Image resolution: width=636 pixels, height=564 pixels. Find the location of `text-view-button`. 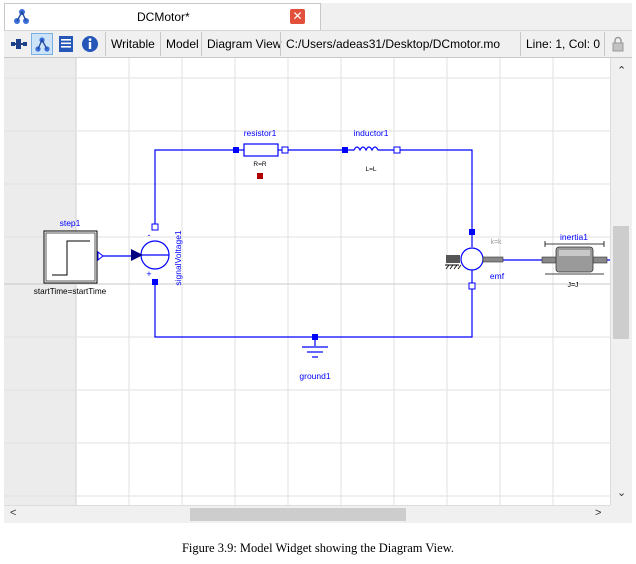

text-view-button is located at coordinates (66, 44).